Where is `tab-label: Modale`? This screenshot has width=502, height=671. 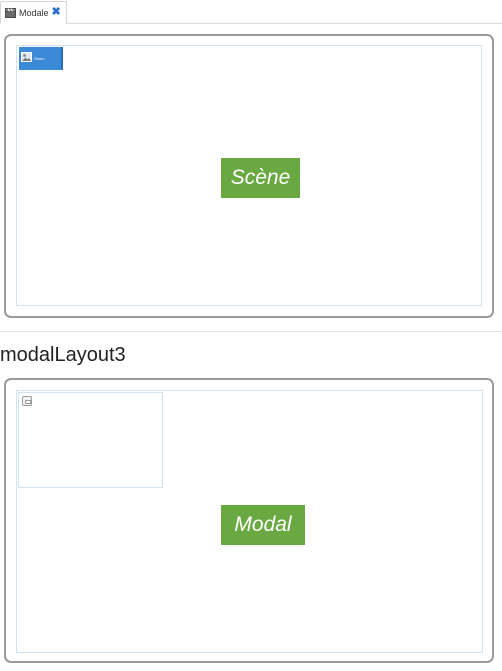
tab-label: Modale is located at coordinates (34, 12).